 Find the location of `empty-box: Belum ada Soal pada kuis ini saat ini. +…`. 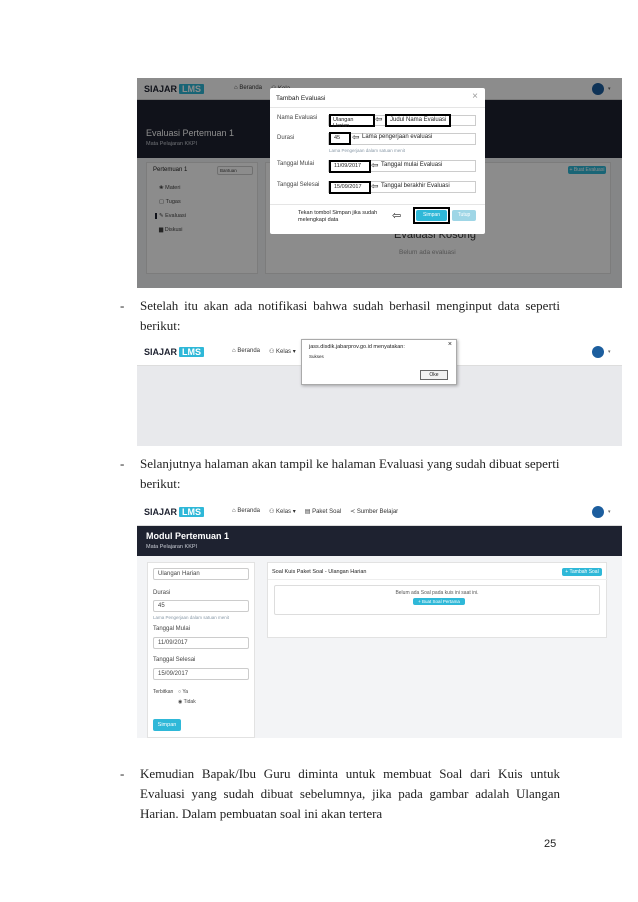

empty-box: Belum ada Soal pada kuis ini saat ini. +… is located at coordinates (437, 600).